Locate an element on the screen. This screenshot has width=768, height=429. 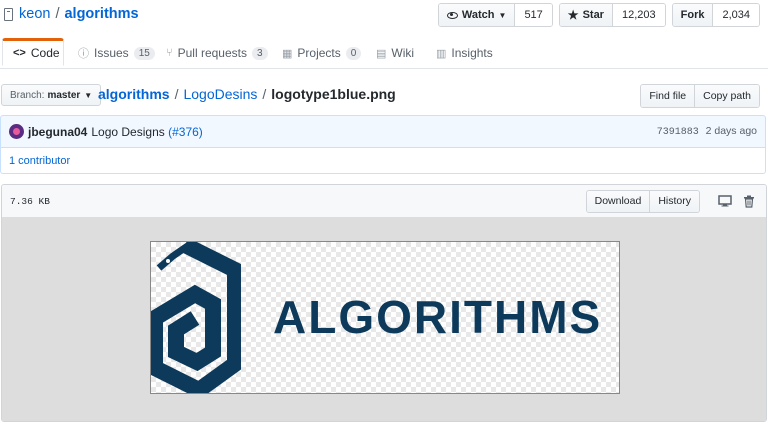
find-file-button: Find file is located at coordinates (668, 96).